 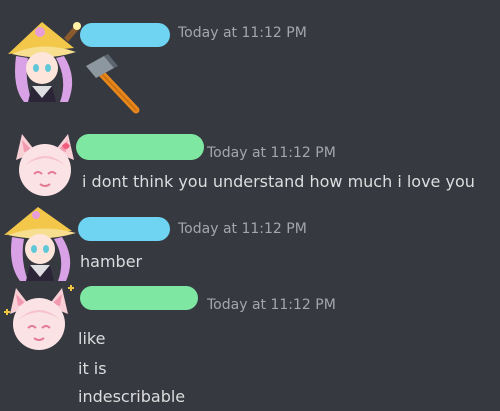 What do you see at coordinates (132, 396) in the screenshot?
I see `message-text: indescribable` at bounding box center [132, 396].